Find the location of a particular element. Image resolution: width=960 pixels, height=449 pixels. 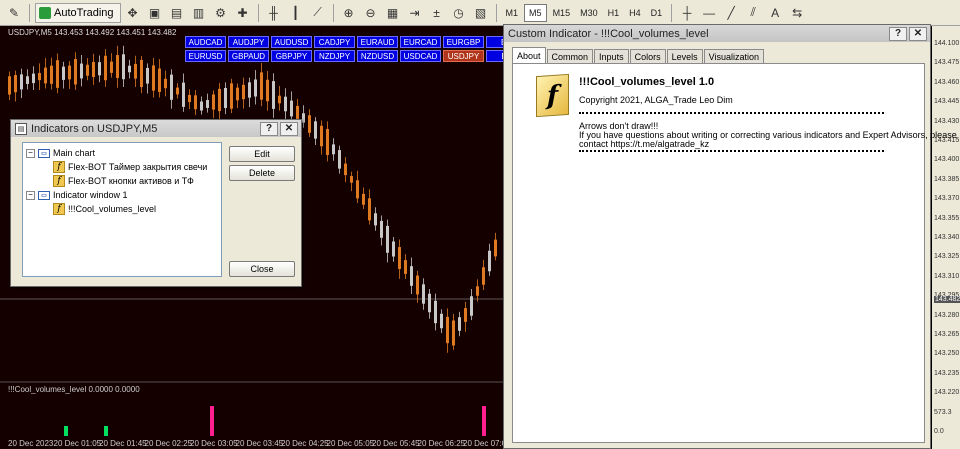

timeframe-m5: M5 is located at coordinates (535, 12).